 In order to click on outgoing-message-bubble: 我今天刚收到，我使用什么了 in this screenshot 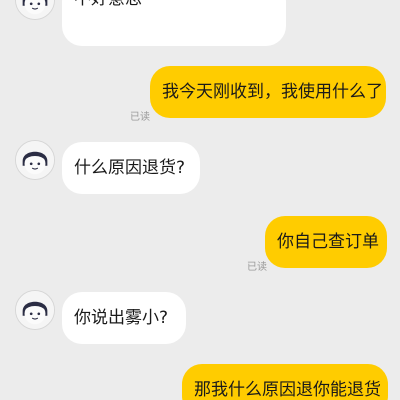, I will do `click(268, 92)`.